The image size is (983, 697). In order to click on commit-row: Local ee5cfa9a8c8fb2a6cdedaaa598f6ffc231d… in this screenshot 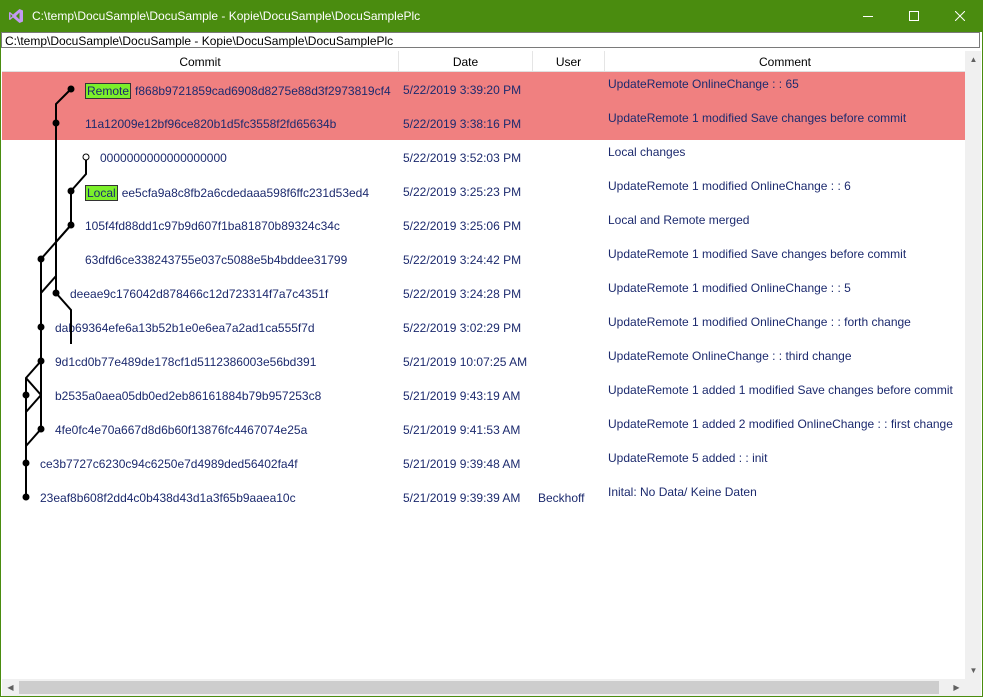, I will do `click(483, 191)`.